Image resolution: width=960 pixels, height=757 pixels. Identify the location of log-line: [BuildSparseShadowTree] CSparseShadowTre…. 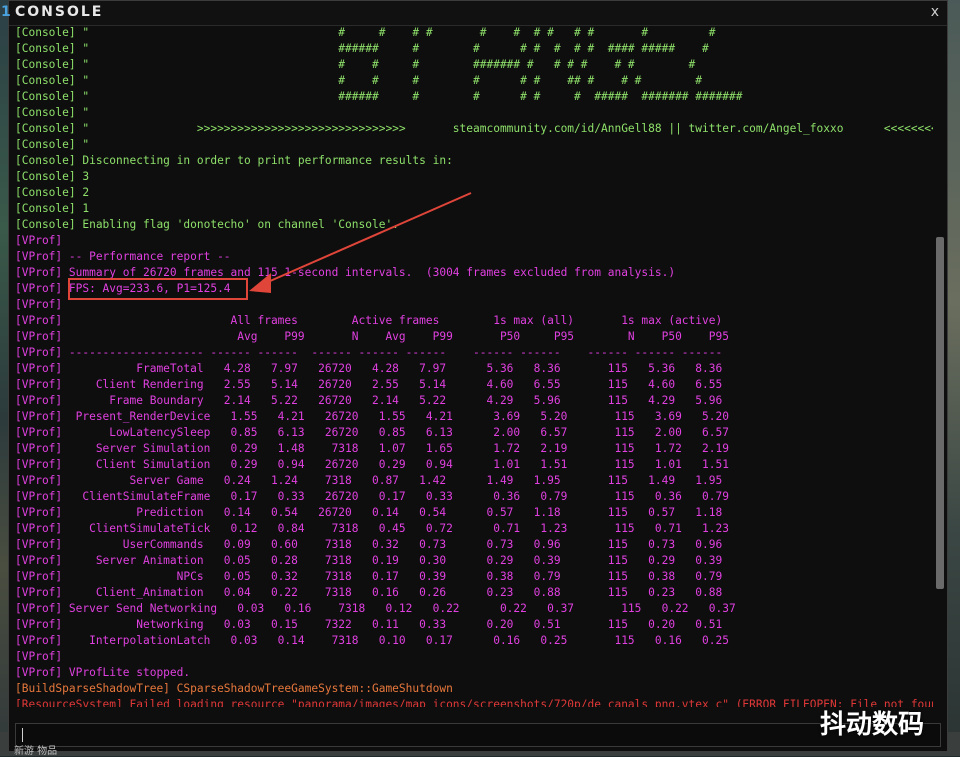
(234, 688).